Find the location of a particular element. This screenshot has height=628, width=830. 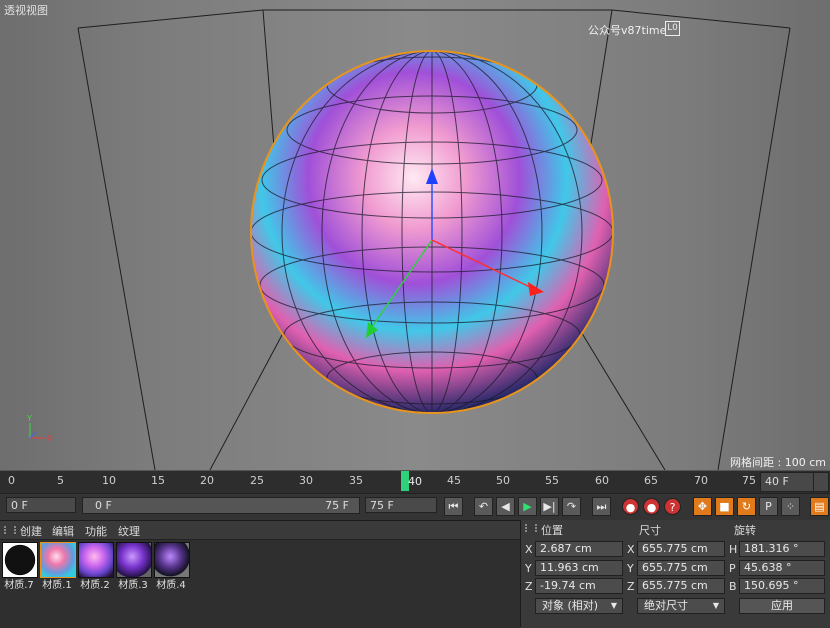

svg-text: X is located at coordinates (50, 438).